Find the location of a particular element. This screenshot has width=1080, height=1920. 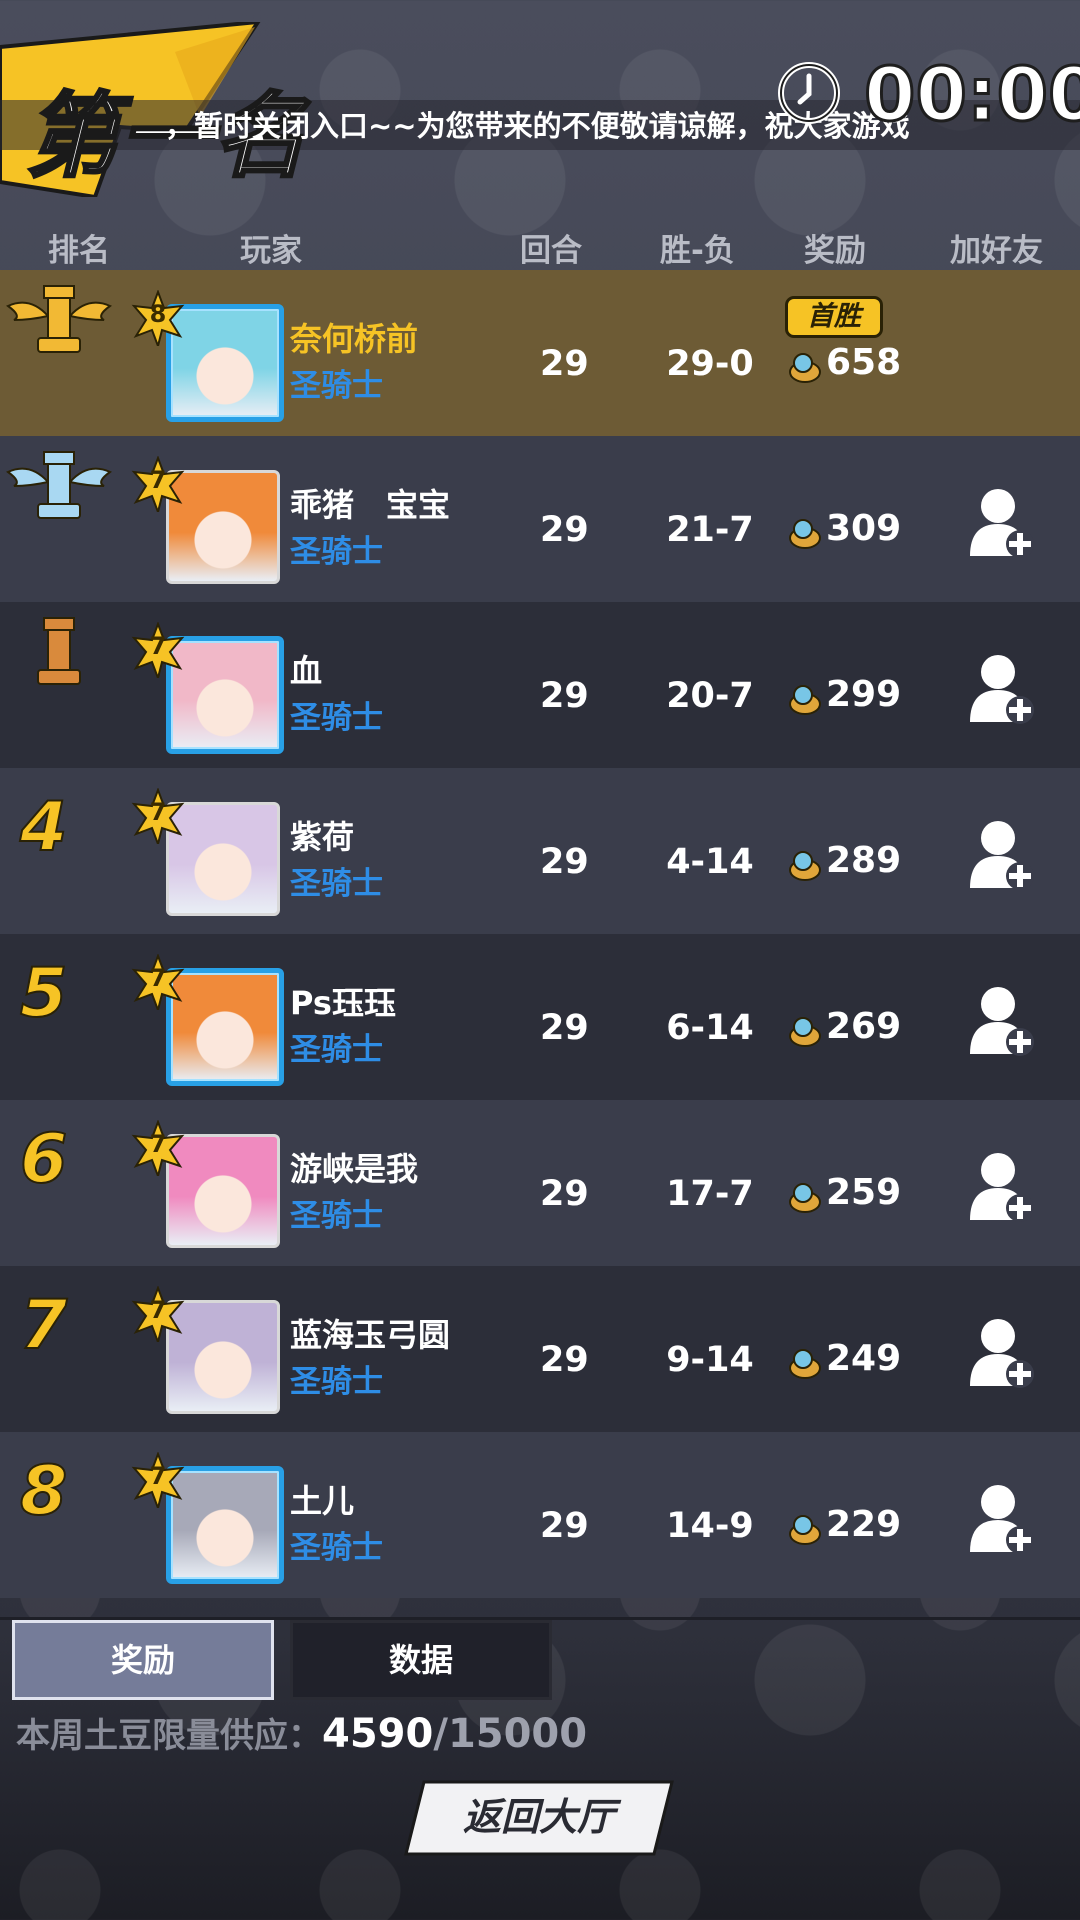

leaderboard-row: 5 7 Ps珏珏 圣骑士 29 6-14 269 is located at coordinates (540, 1017).